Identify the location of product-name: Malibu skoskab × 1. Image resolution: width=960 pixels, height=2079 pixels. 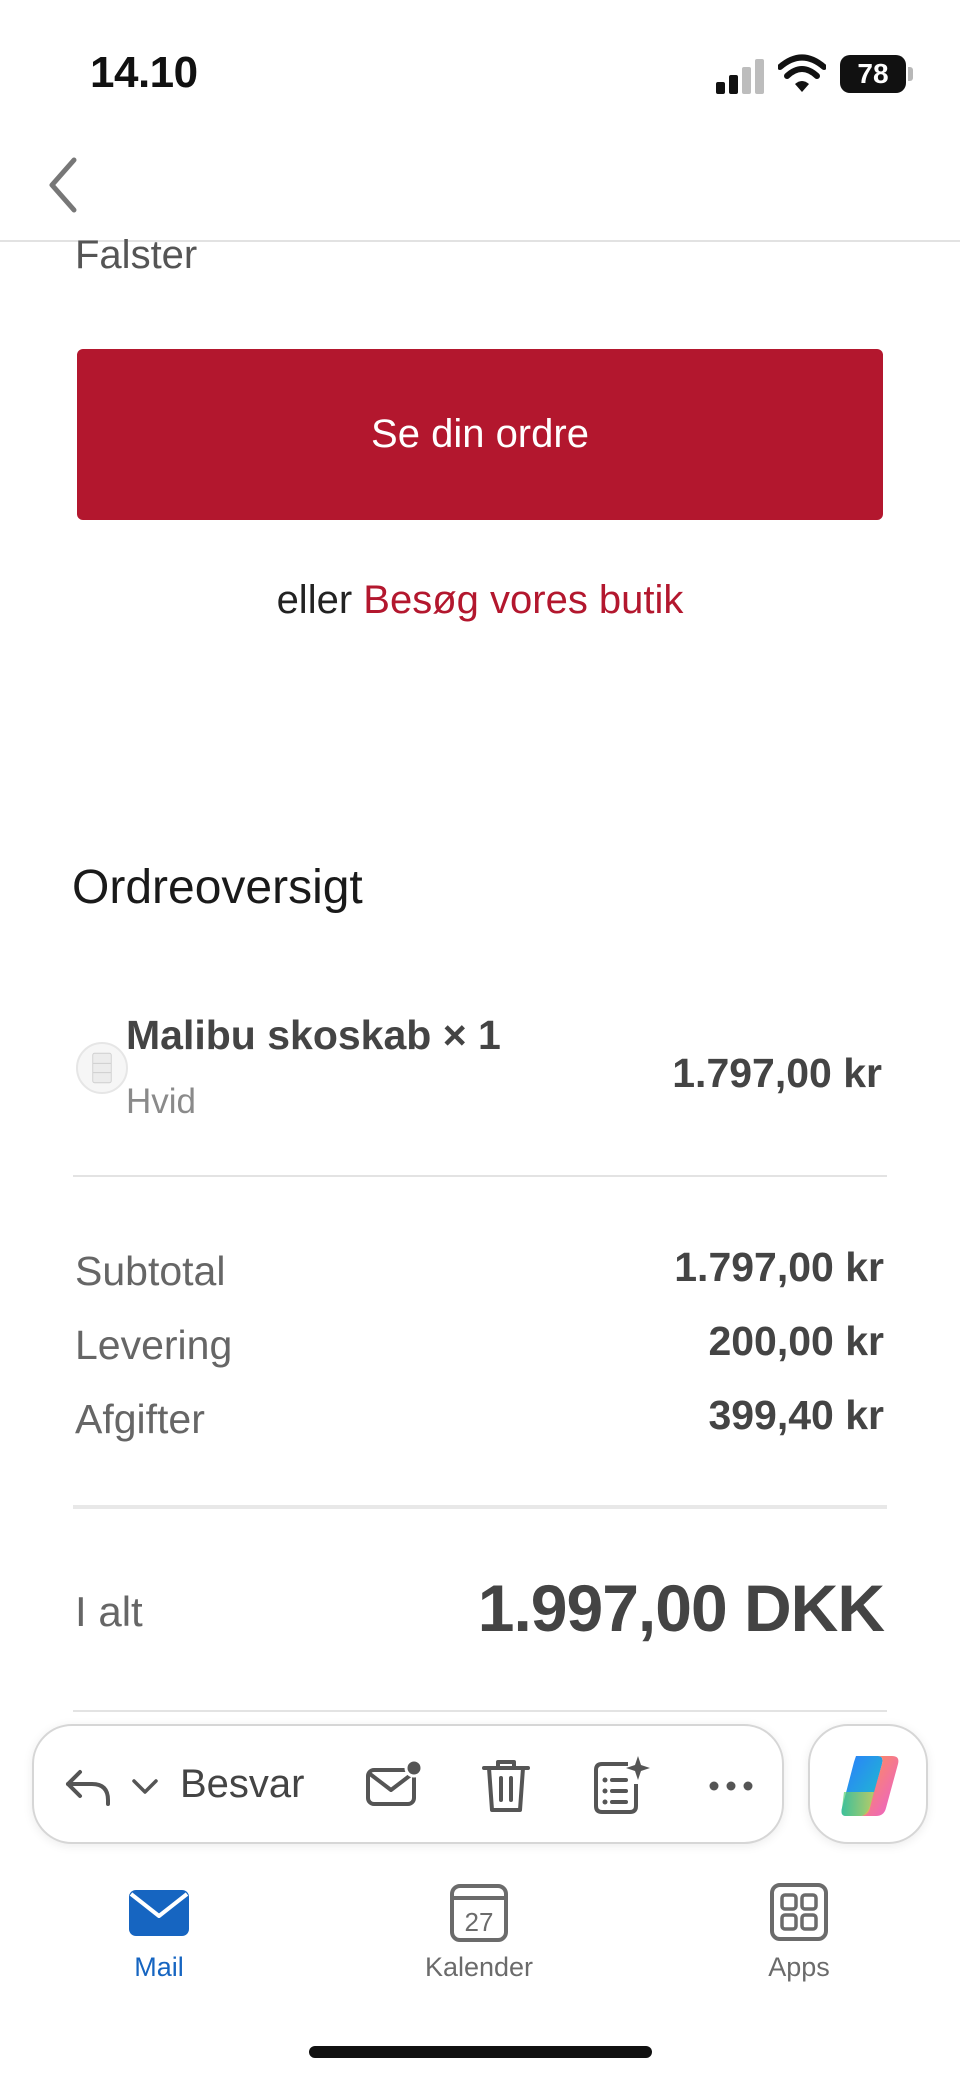
(313, 1035).